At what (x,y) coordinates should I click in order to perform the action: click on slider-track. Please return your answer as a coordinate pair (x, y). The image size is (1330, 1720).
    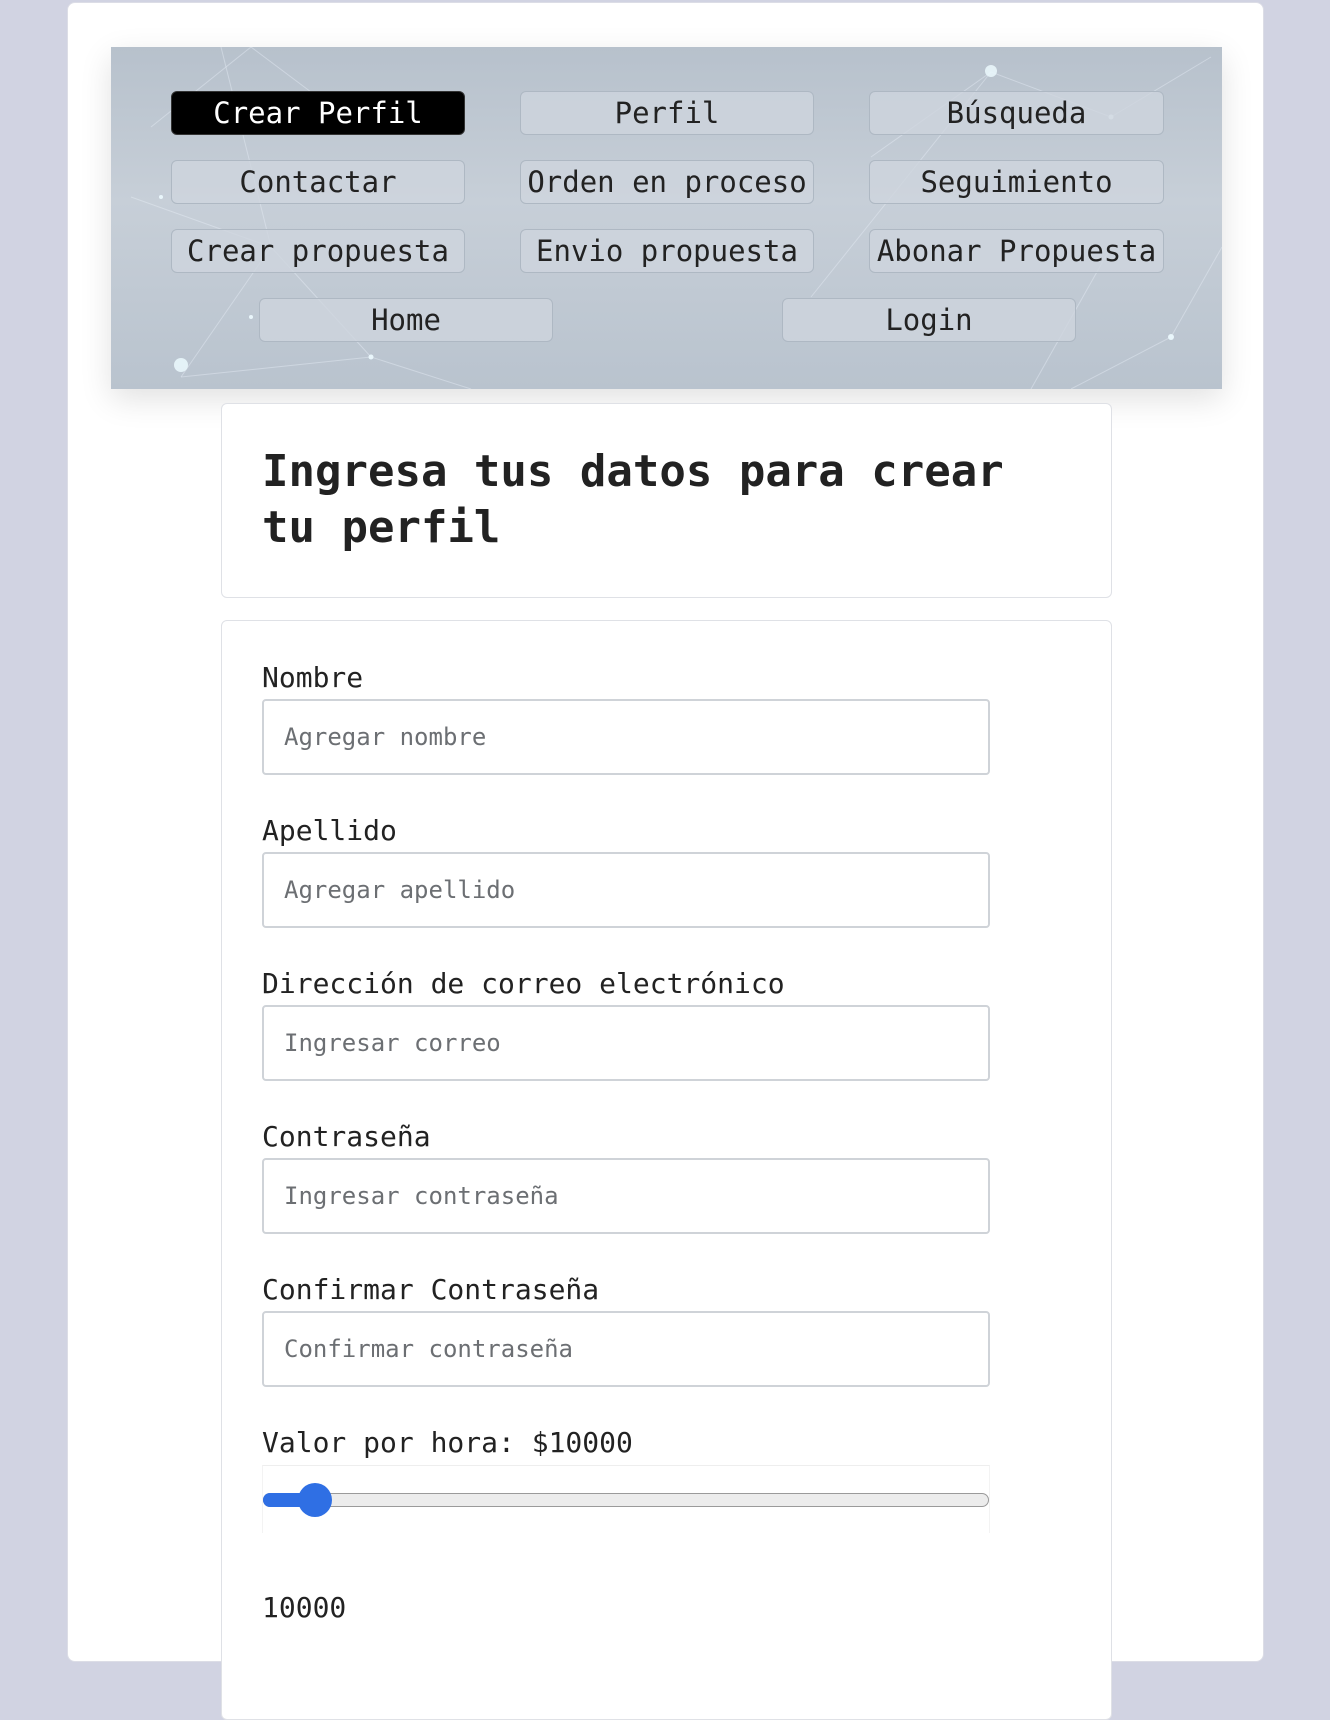
    Looking at the image, I should click on (626, 1500).